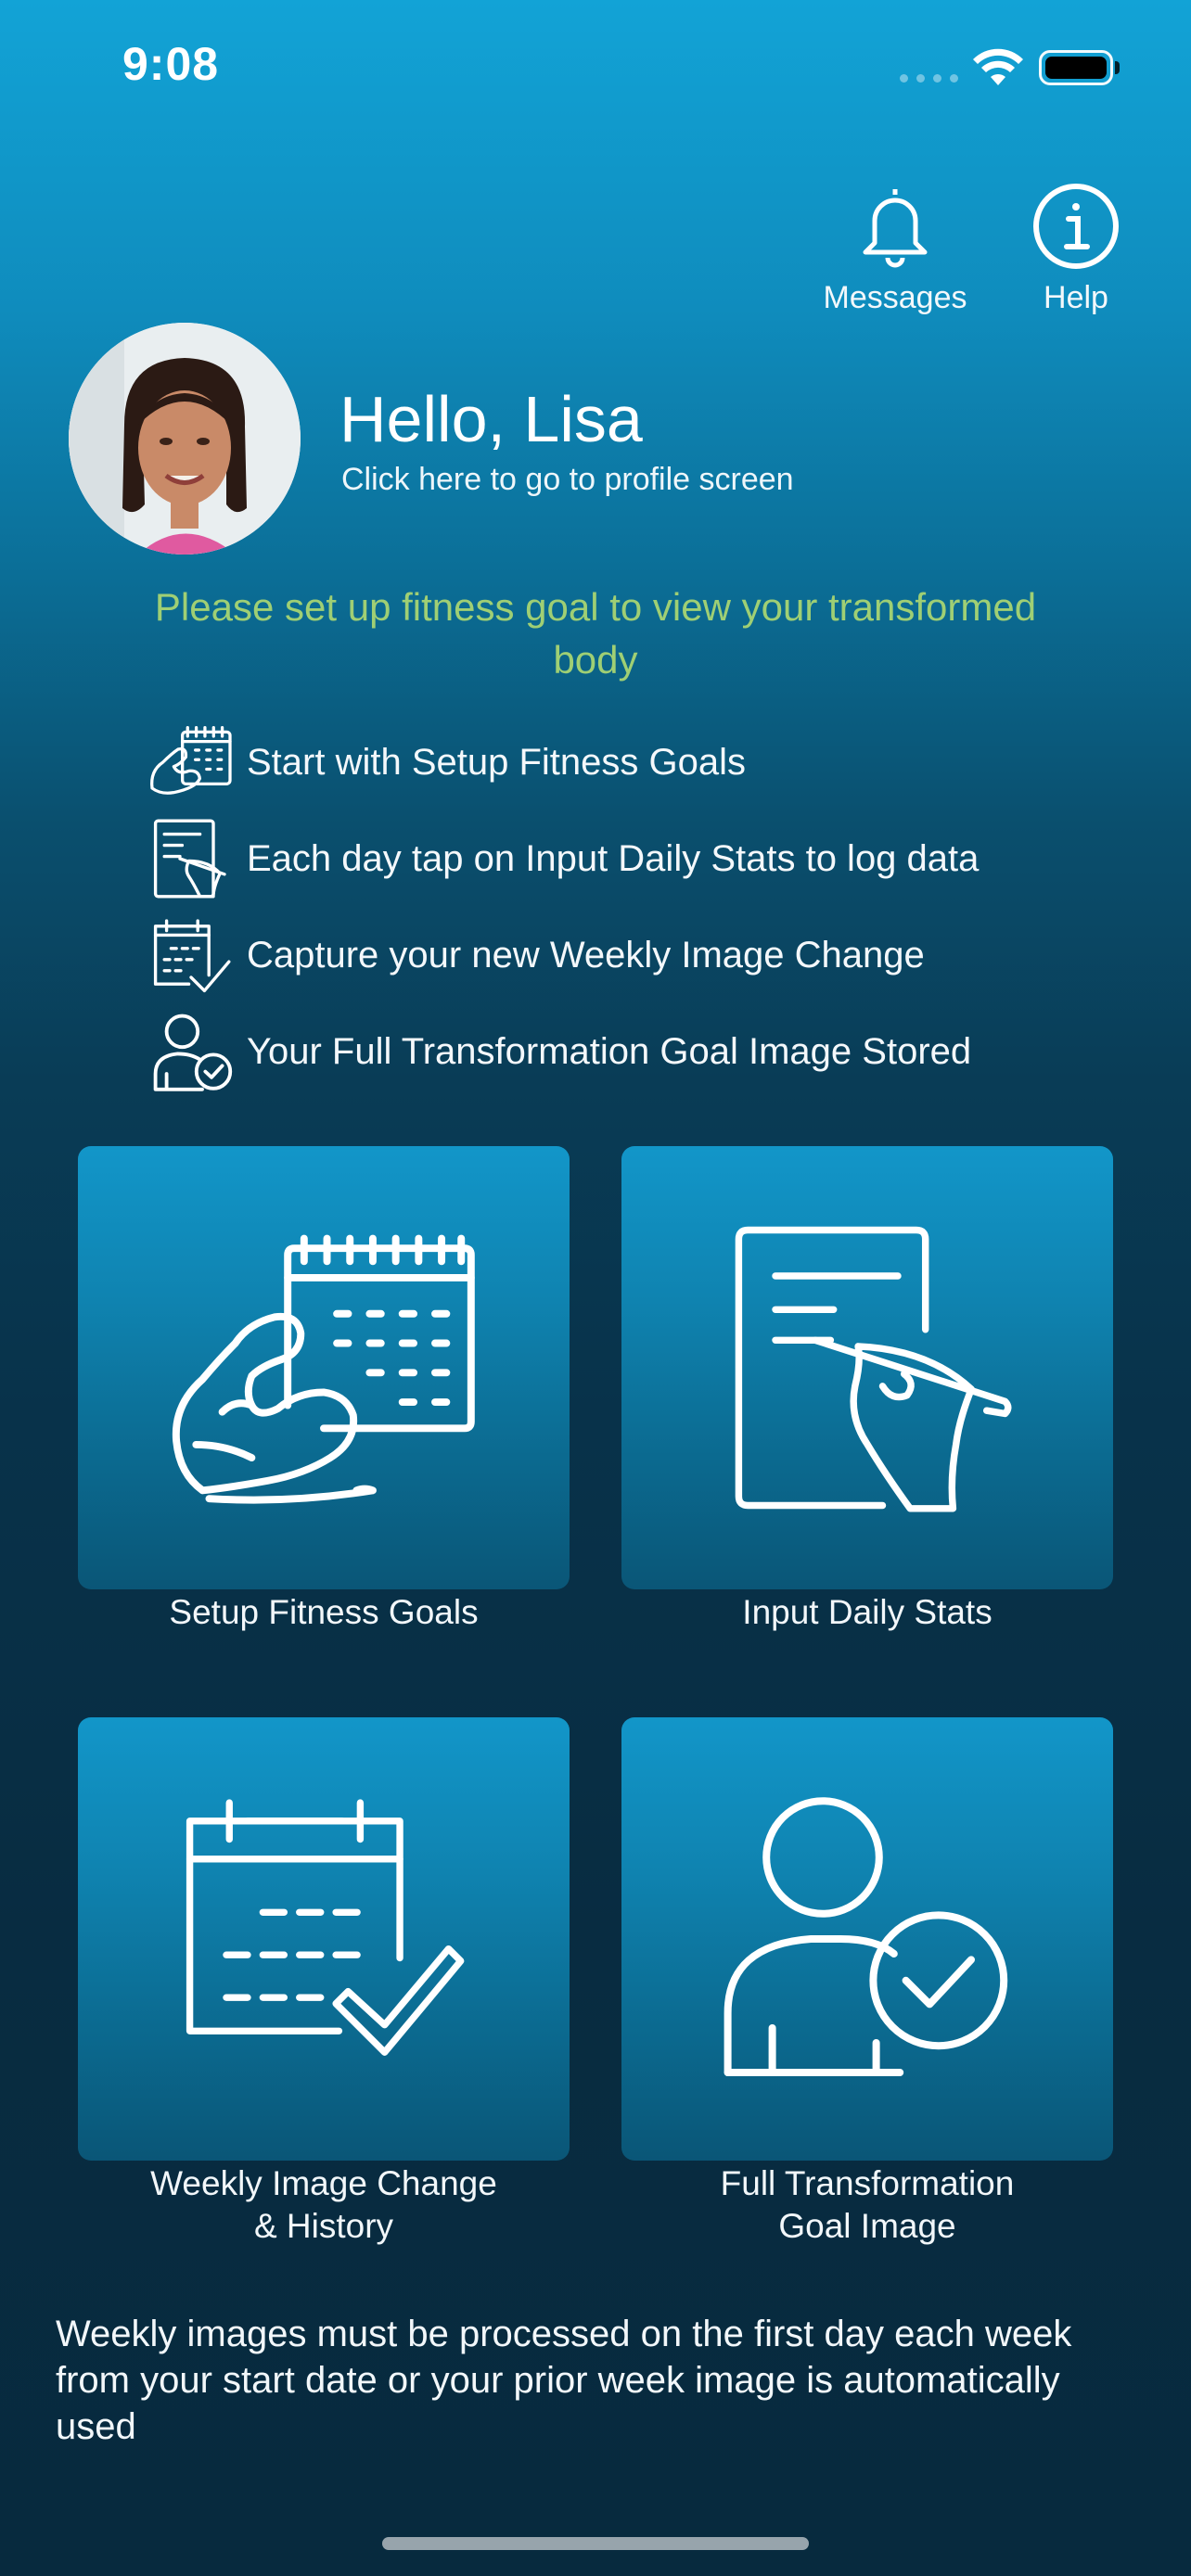 The width and height of the screenshot is (1191, 2576). I want to click on battery-icon, so click(1076, 67).